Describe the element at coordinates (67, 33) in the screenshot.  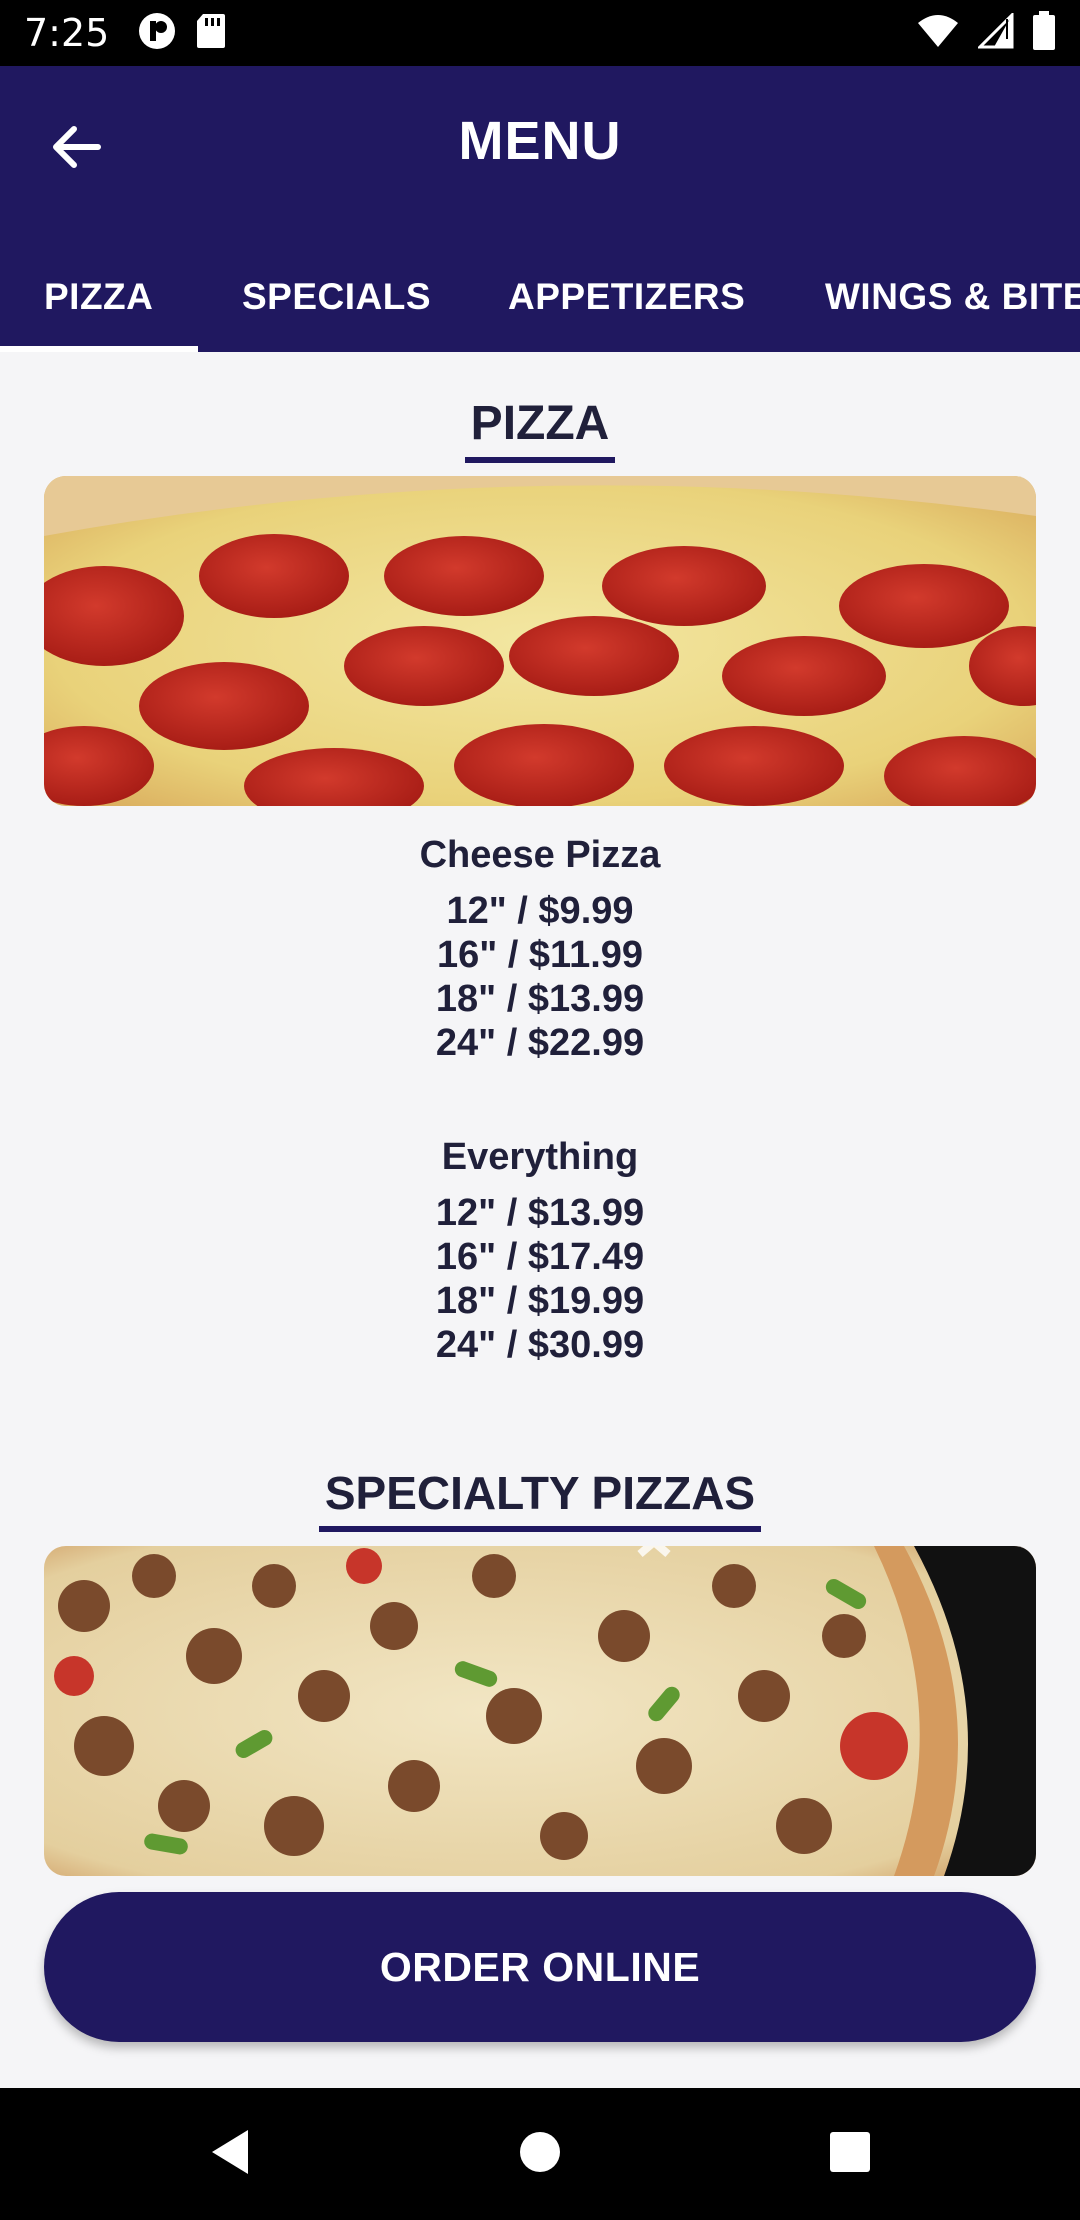
I see `status-time: 7:25` at that location.